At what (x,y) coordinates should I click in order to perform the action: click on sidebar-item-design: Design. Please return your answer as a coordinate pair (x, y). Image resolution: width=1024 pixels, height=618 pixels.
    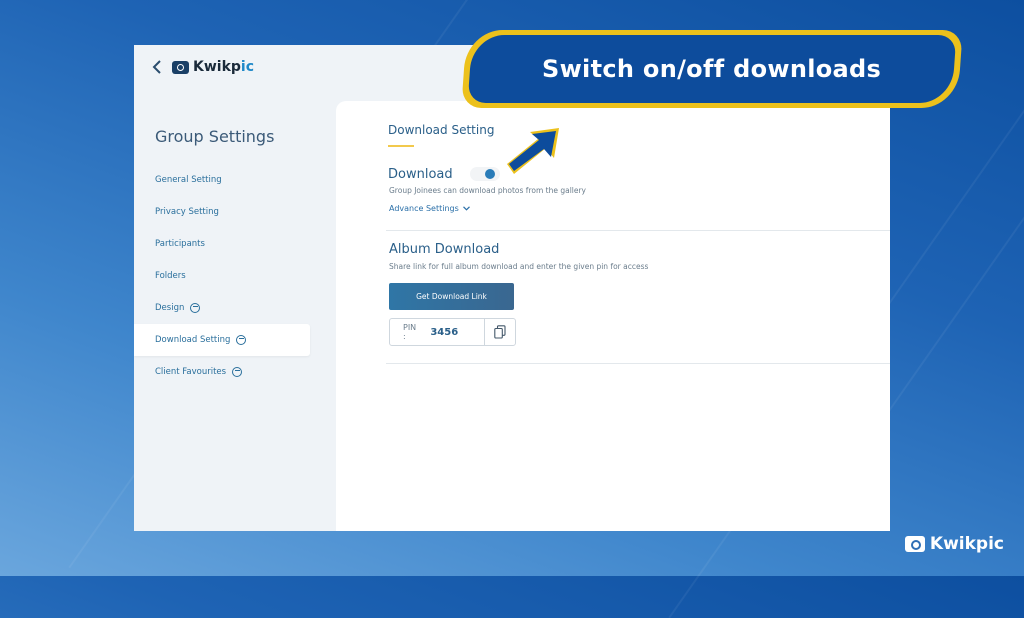
    Looking at the image, I should click on (222, 308).